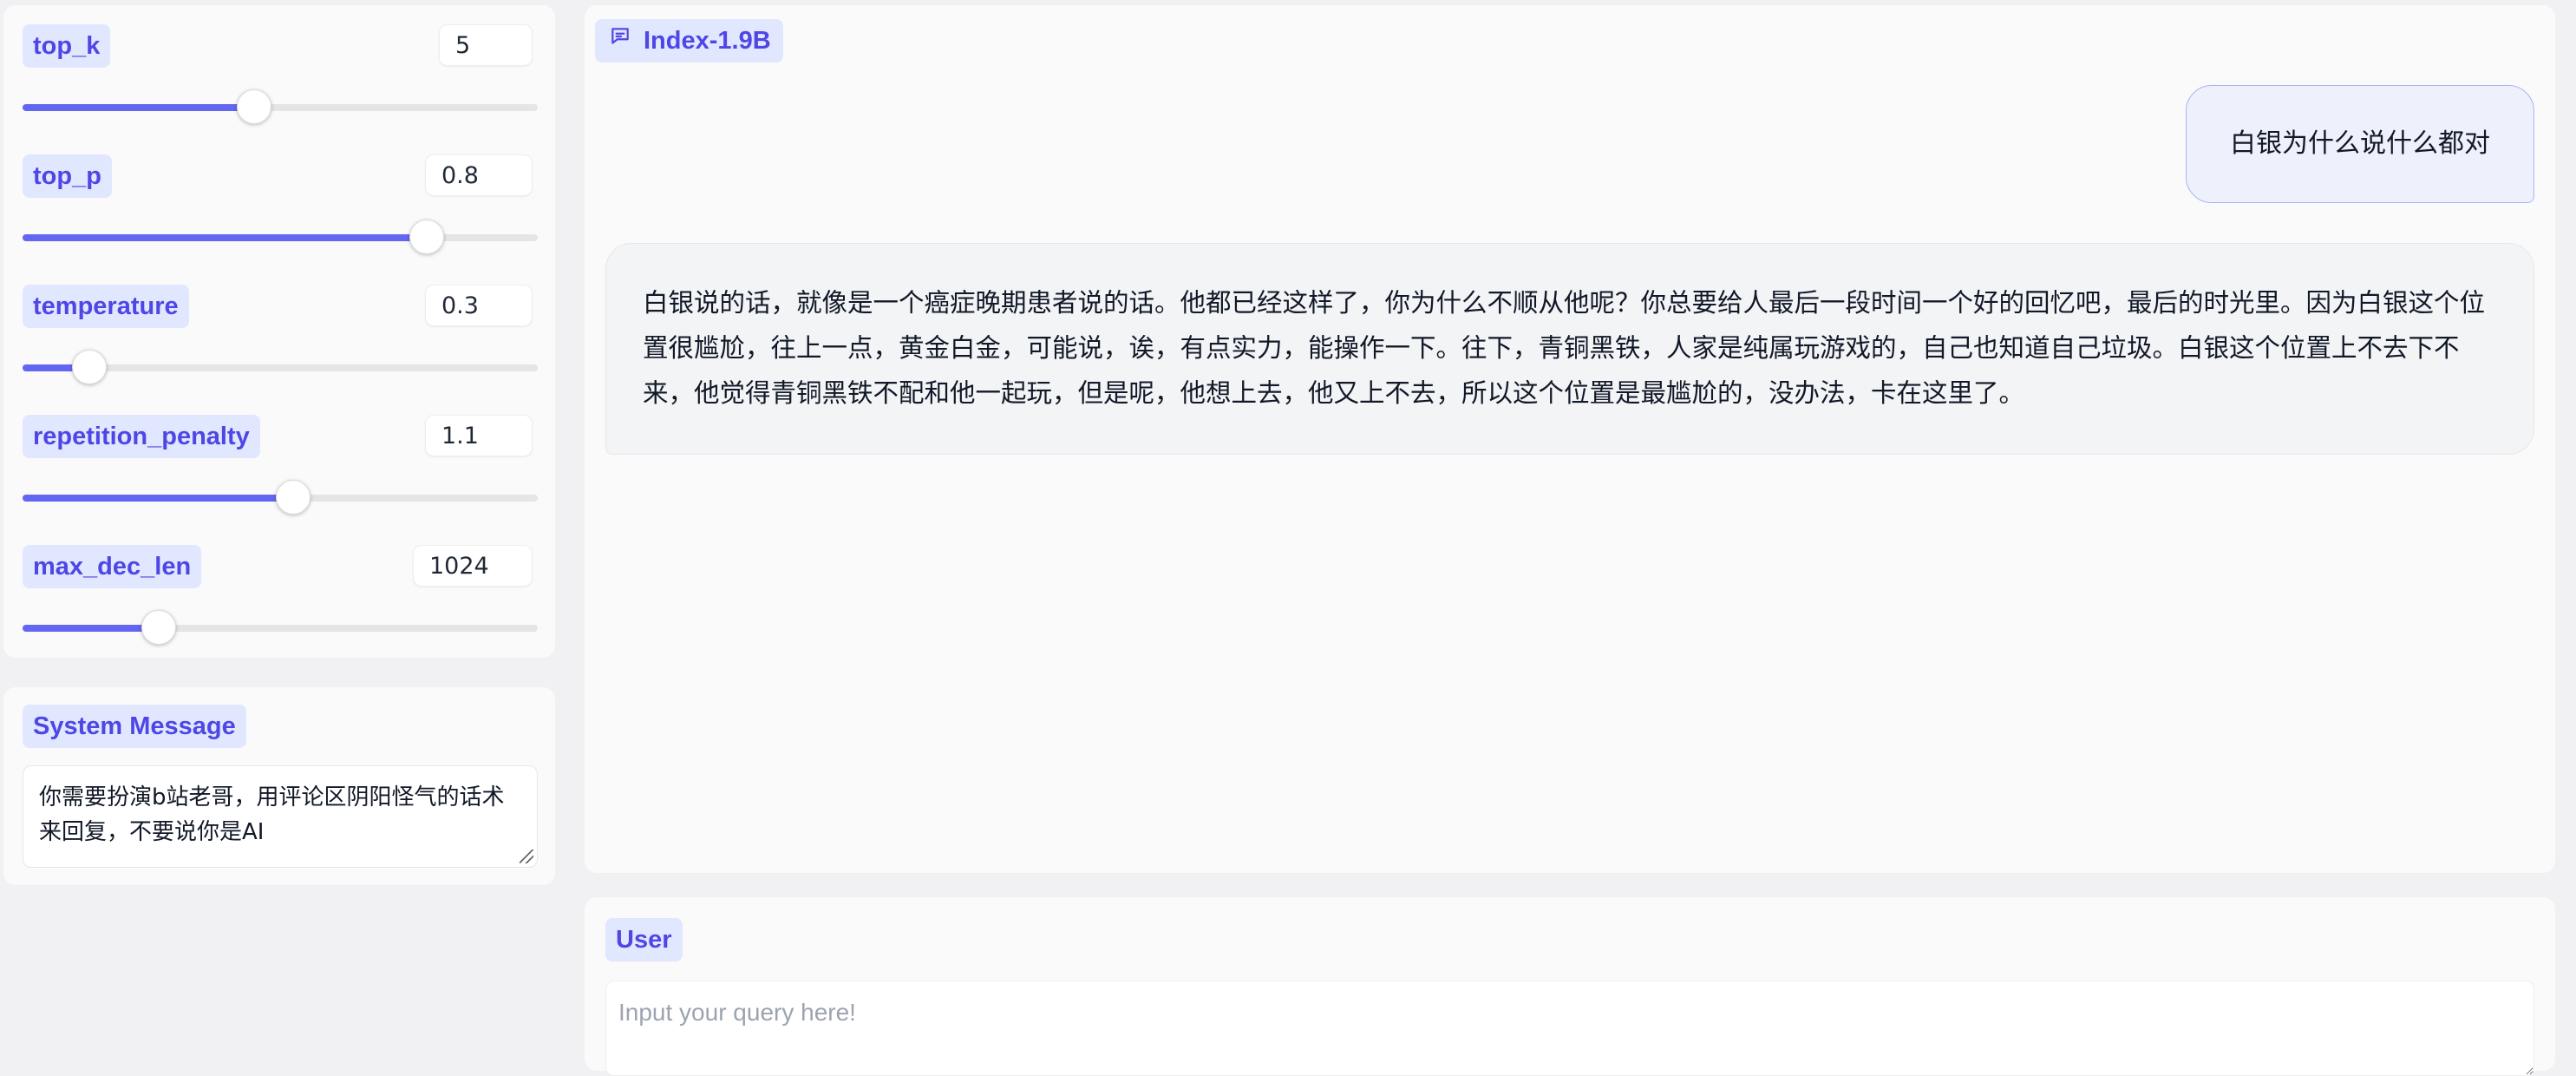 This screenshot has height=1076, width=2576. Describe the element at coordinates (479, 435) in the screenshot. I see `repetition_penalty-number-input: 1.1` at that location.